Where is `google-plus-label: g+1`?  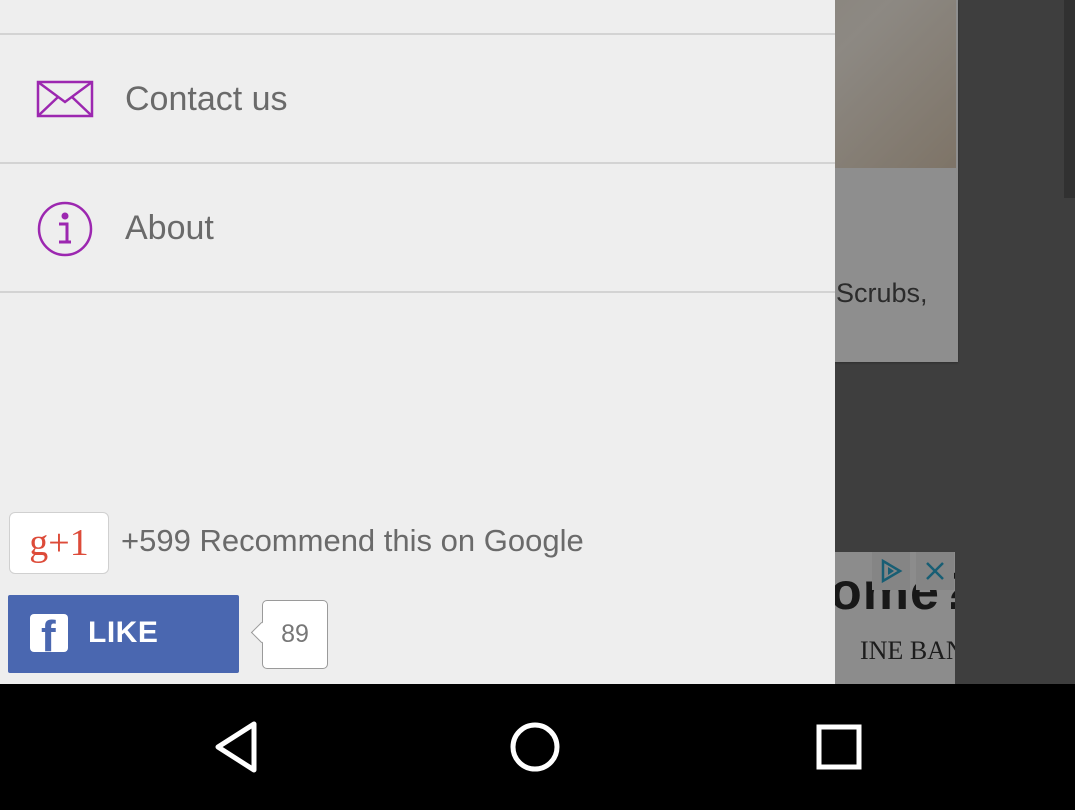
google-plus-label: g+1 is located at coordinates (59, 543).